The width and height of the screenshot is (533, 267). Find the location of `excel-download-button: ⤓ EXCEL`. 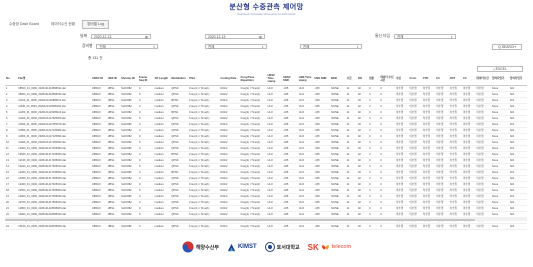

excel-download-button: ⤓ EXCEL is located at coordinates (500, 69).